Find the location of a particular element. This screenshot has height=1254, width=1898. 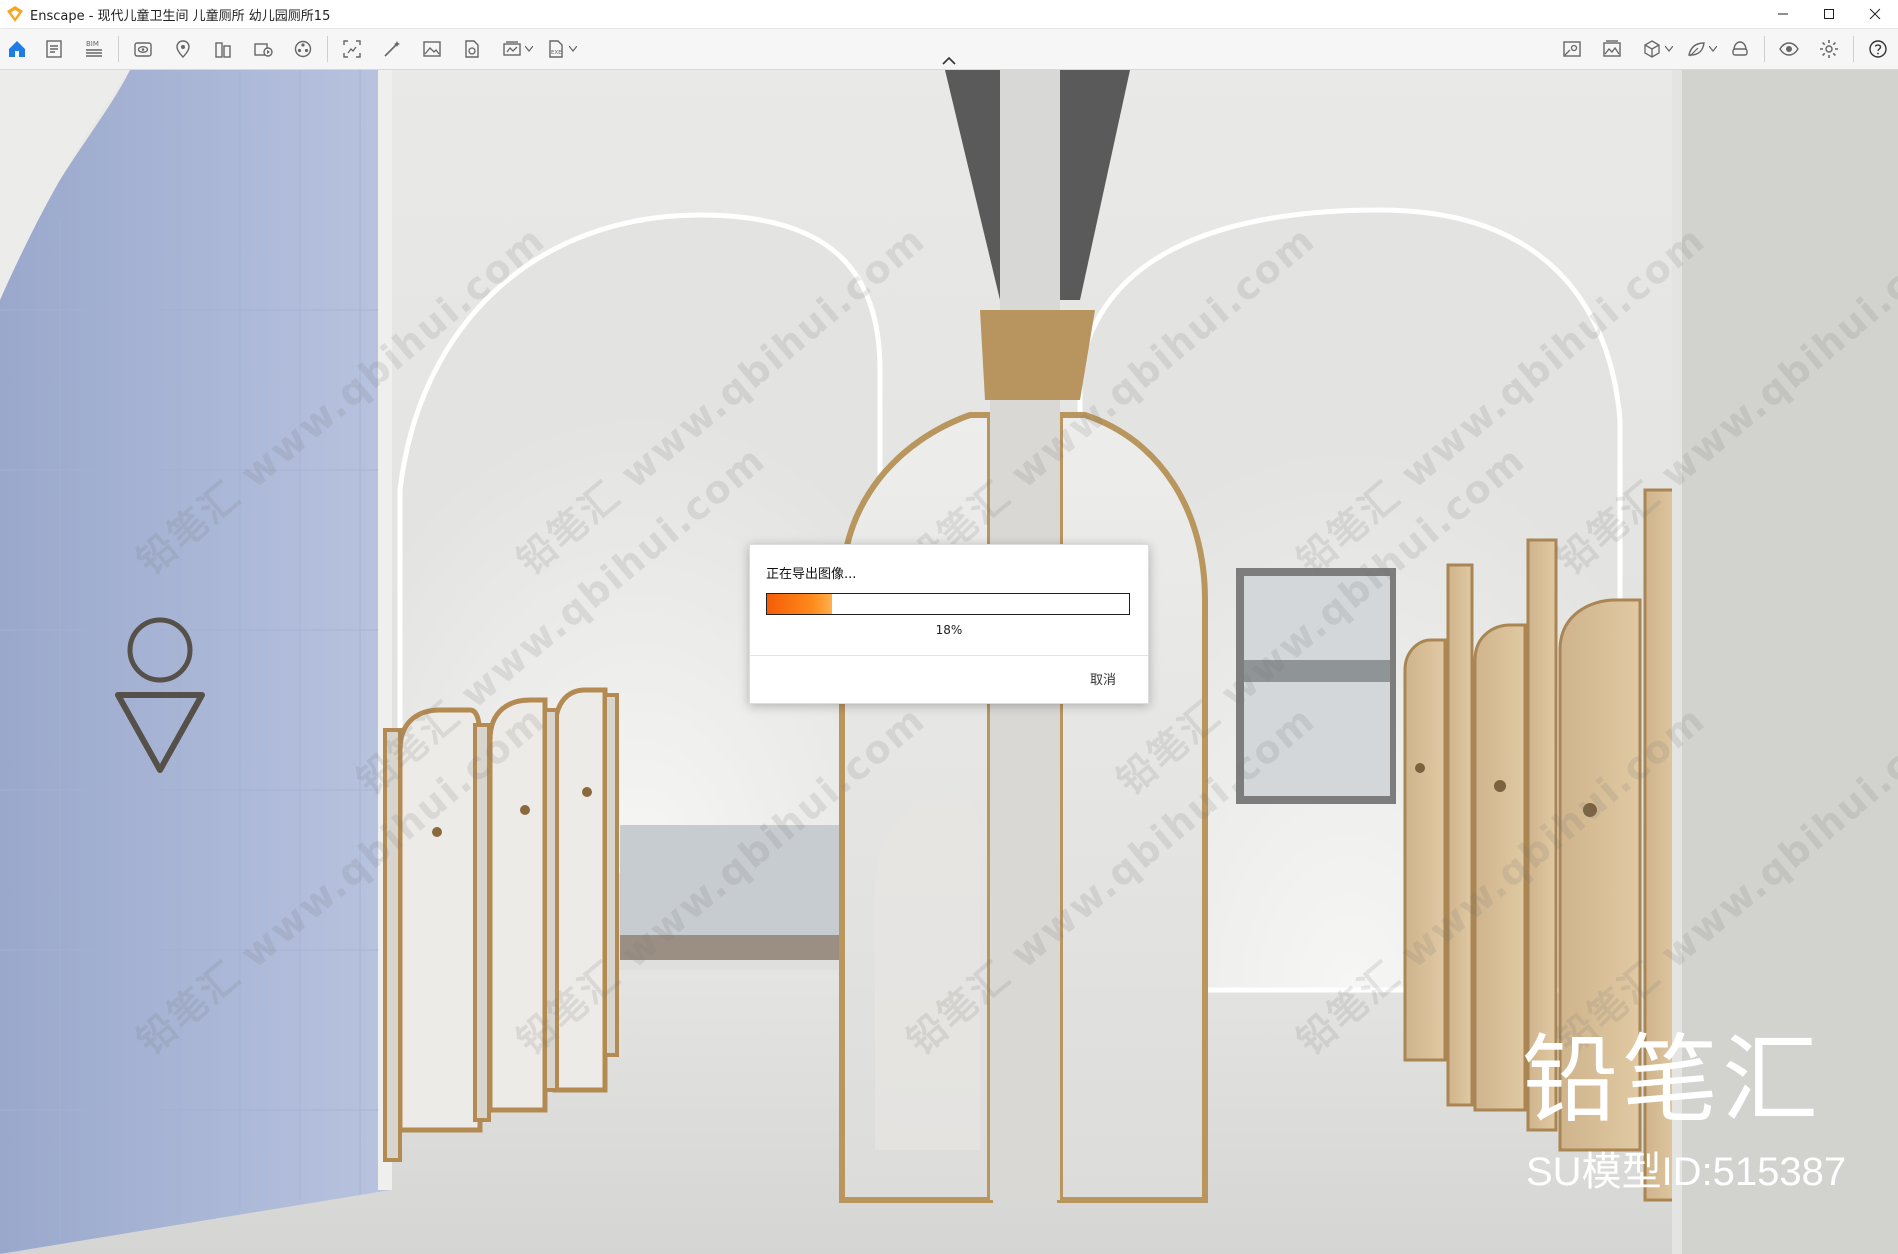

window-title: Enscape - 现代儿童卫生间 儿童厕所 幼儿园厕所15 is located at coordinates (180, 16).